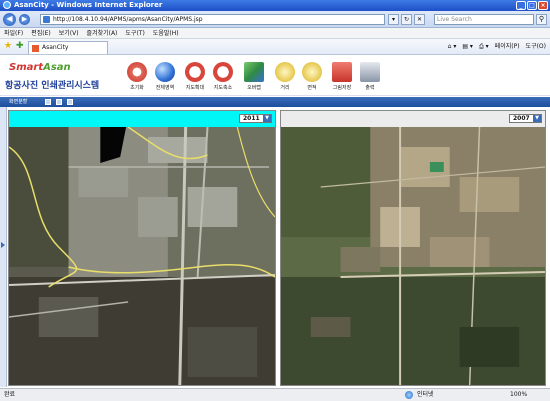 This screenshot has width=550, height=401. Describe the element at coordinates (484, 19) in the screenshot. I see `search-input: Live Search` at that location.